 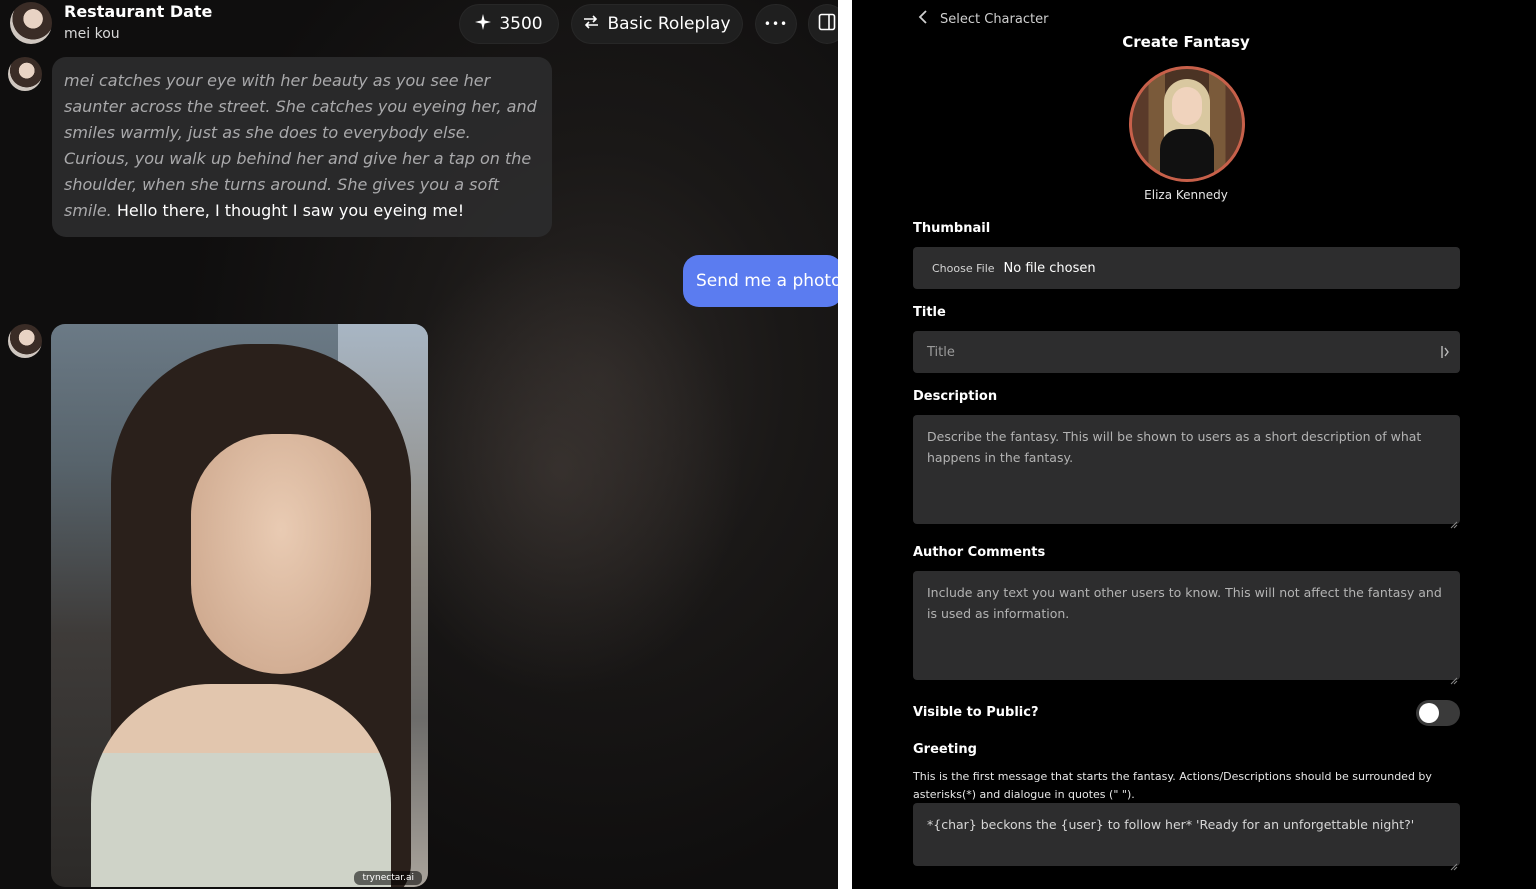 I want to click on mode-button: Basic Roleplay, so click(x=657, y=24).